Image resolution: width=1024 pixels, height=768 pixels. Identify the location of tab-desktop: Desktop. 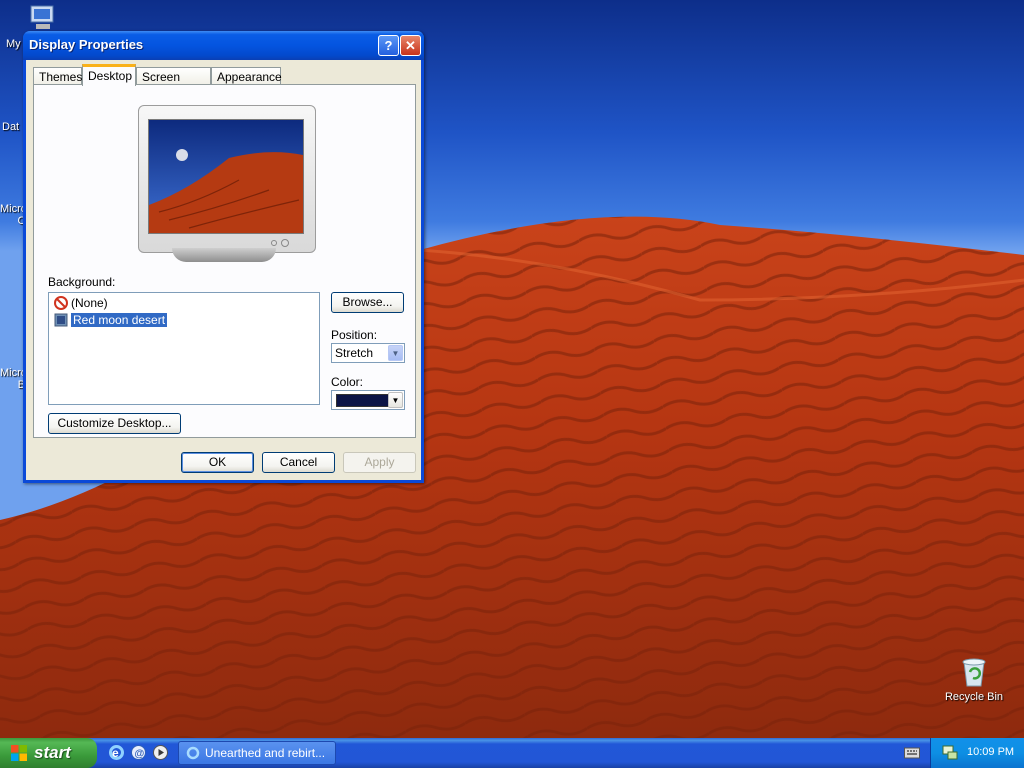
(109, 75).